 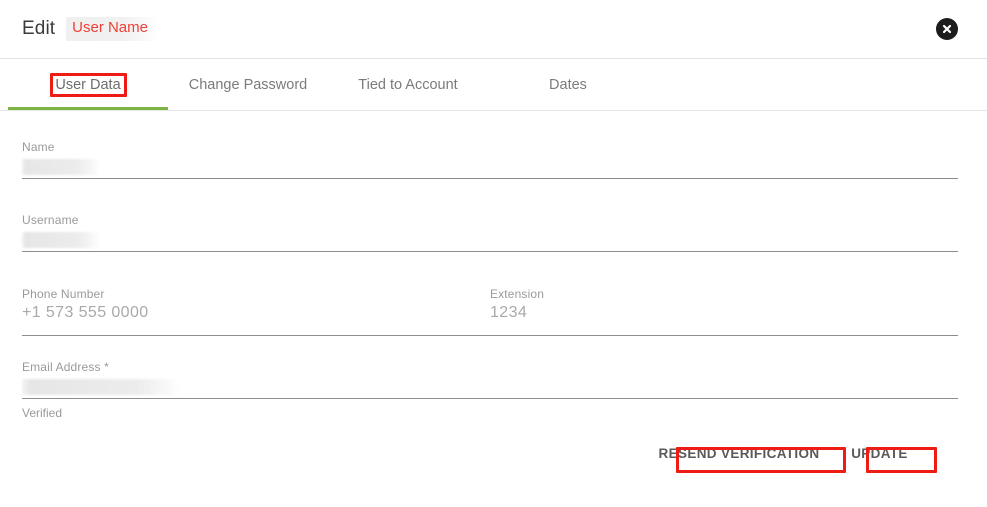 I want to click on field-username-value-redacted, so click(x=61, y=240).